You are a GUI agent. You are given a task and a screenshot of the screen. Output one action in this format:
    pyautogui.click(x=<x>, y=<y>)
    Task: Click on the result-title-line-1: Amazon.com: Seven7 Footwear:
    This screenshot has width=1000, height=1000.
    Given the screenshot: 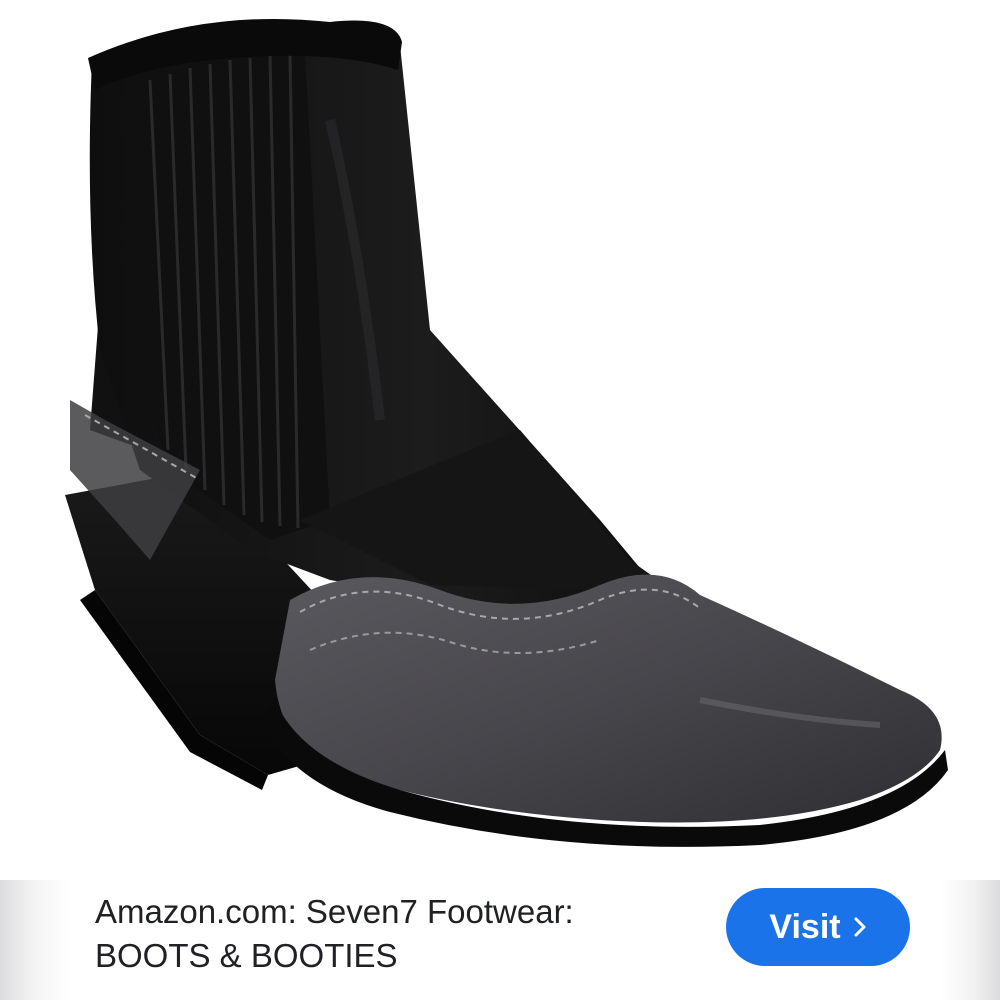 What is the action you would take?
    pyautogui.click(x=334, y=911)
    